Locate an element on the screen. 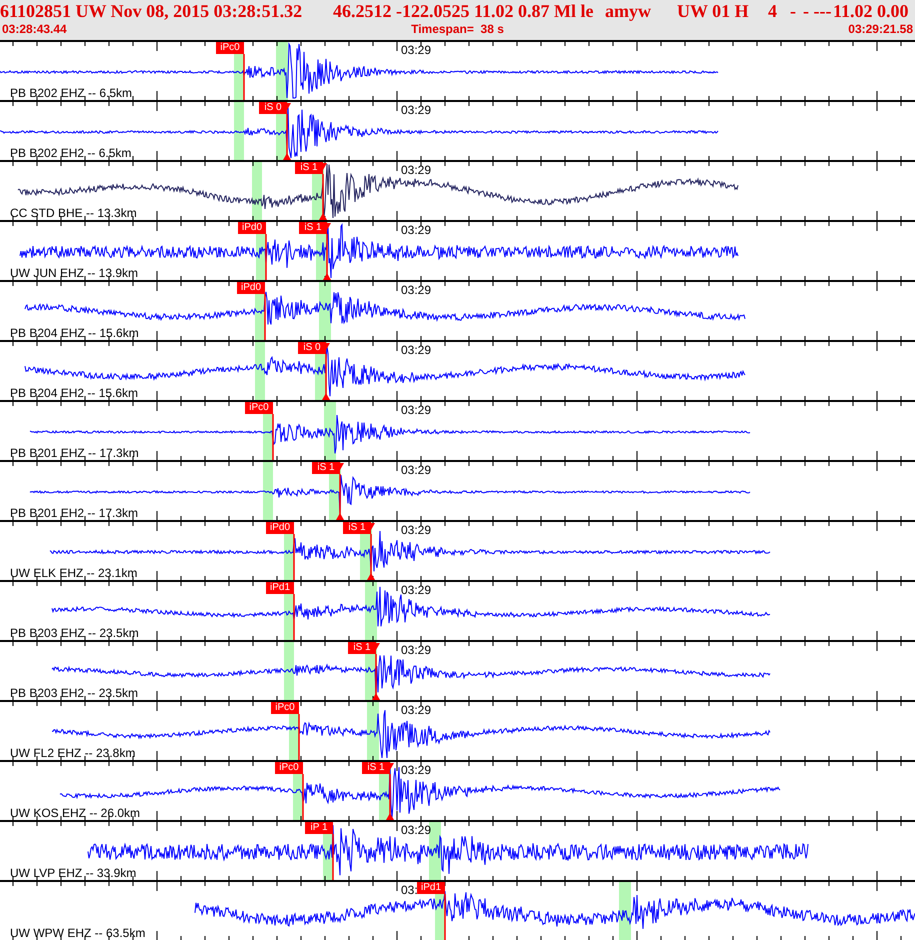 This screenshot has width=915, height=940. event-summary-text: 61102851 UW Nov 08, 2015 03:28:51.32 is located at coordinates (151, 11).